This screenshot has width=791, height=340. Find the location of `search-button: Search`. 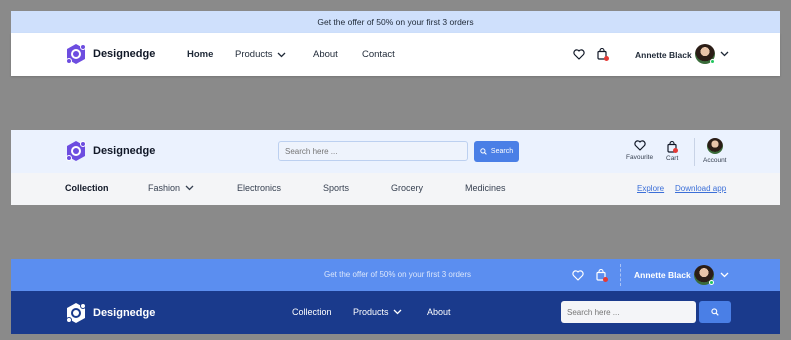

search-button: Search is located at coordinates (496, 151).